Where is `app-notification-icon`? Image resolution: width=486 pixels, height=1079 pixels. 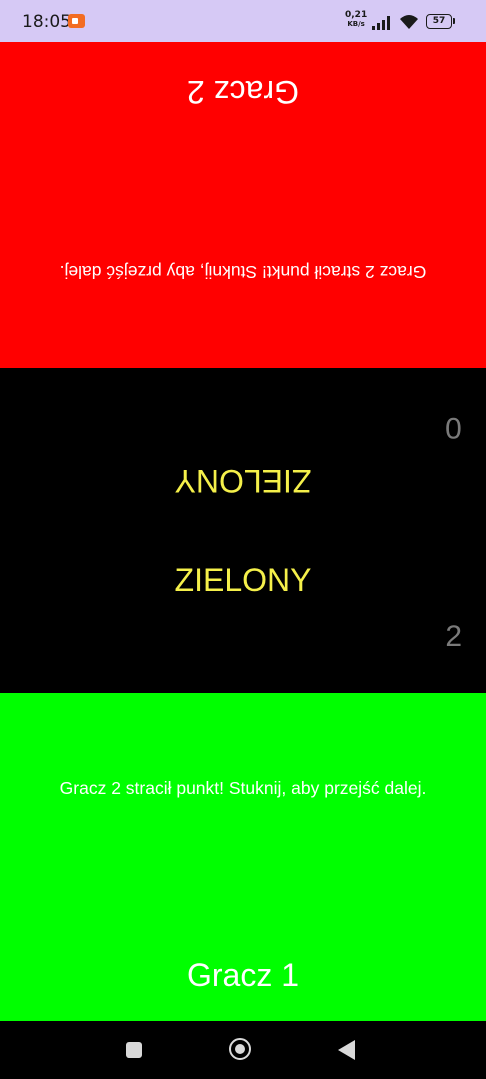 app-notification-icon is located at coordinates (76, 21).